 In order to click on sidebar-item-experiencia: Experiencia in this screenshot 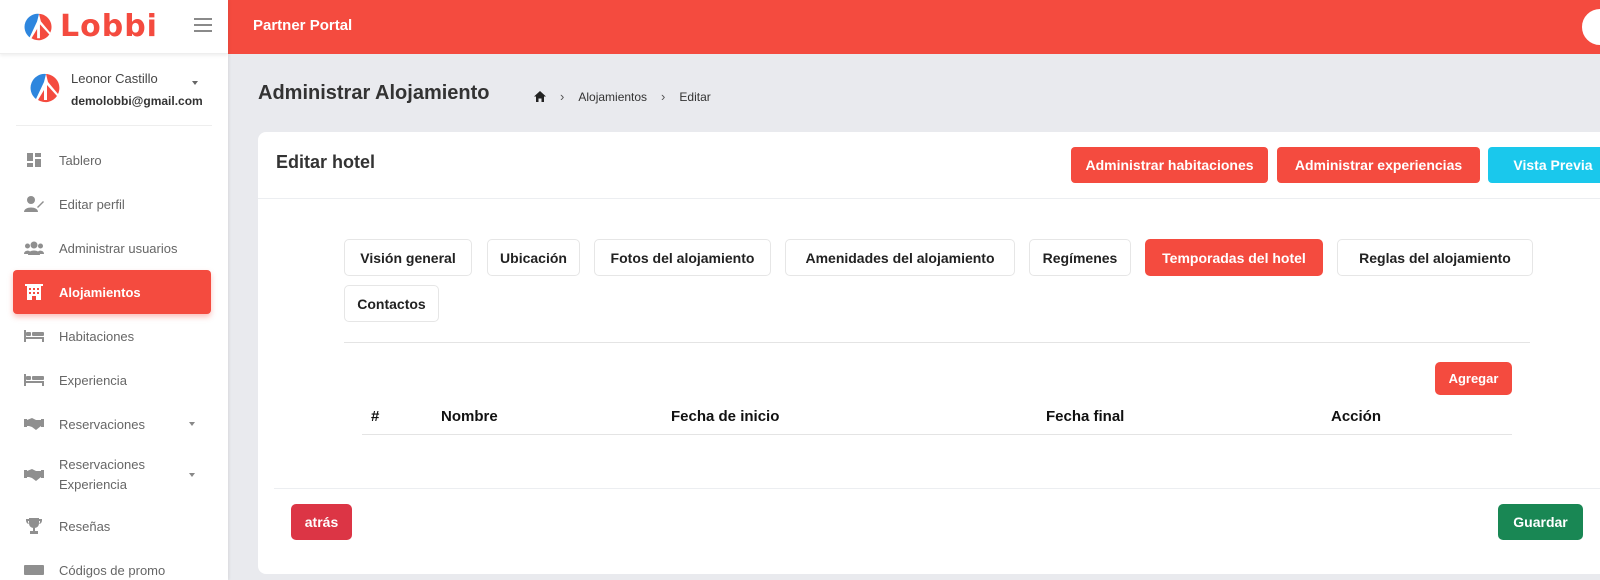, I will do `click(114, 380)`.